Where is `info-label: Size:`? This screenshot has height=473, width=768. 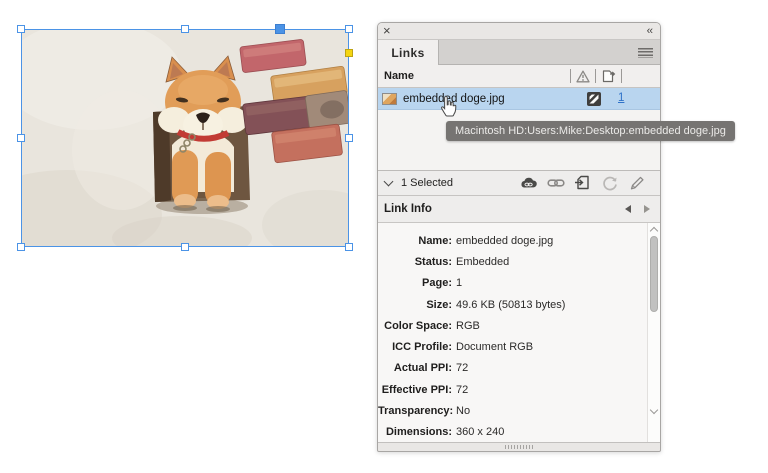
info-label: Size: is located at coordinates (439, 304).